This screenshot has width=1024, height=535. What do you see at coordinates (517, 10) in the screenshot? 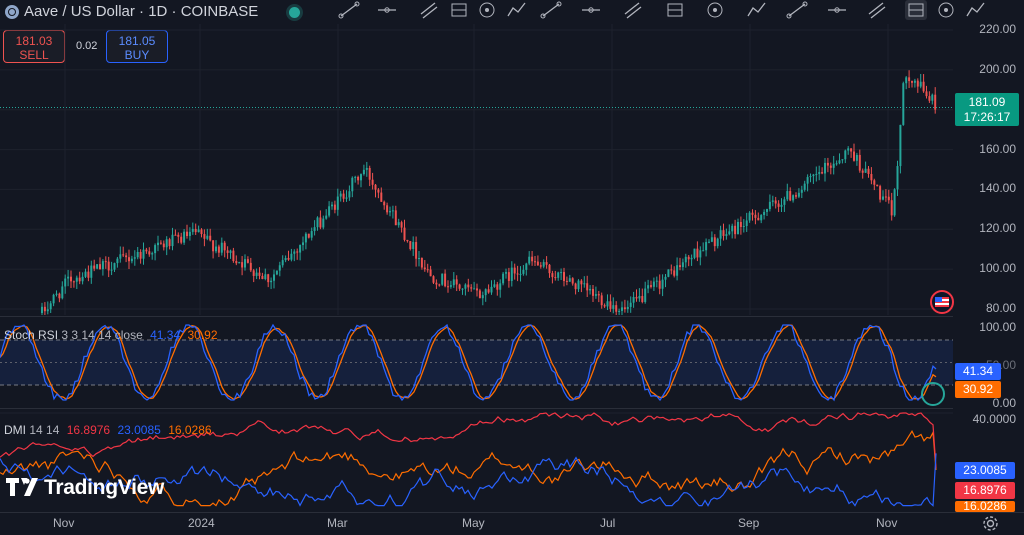
I see `gann-icon` at bounding box center [517, 10].